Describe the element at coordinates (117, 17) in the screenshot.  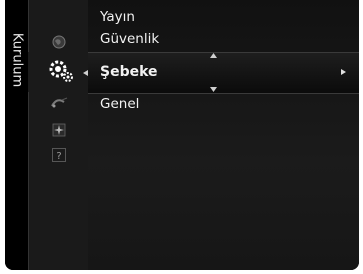
I see `menu-item-yayin: Yayın` at that location.